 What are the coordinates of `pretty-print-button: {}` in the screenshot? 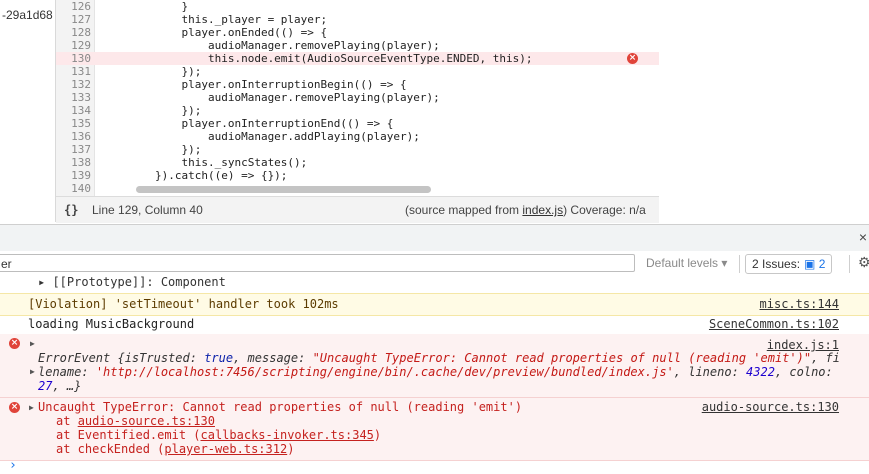 It's located at (71, 210).